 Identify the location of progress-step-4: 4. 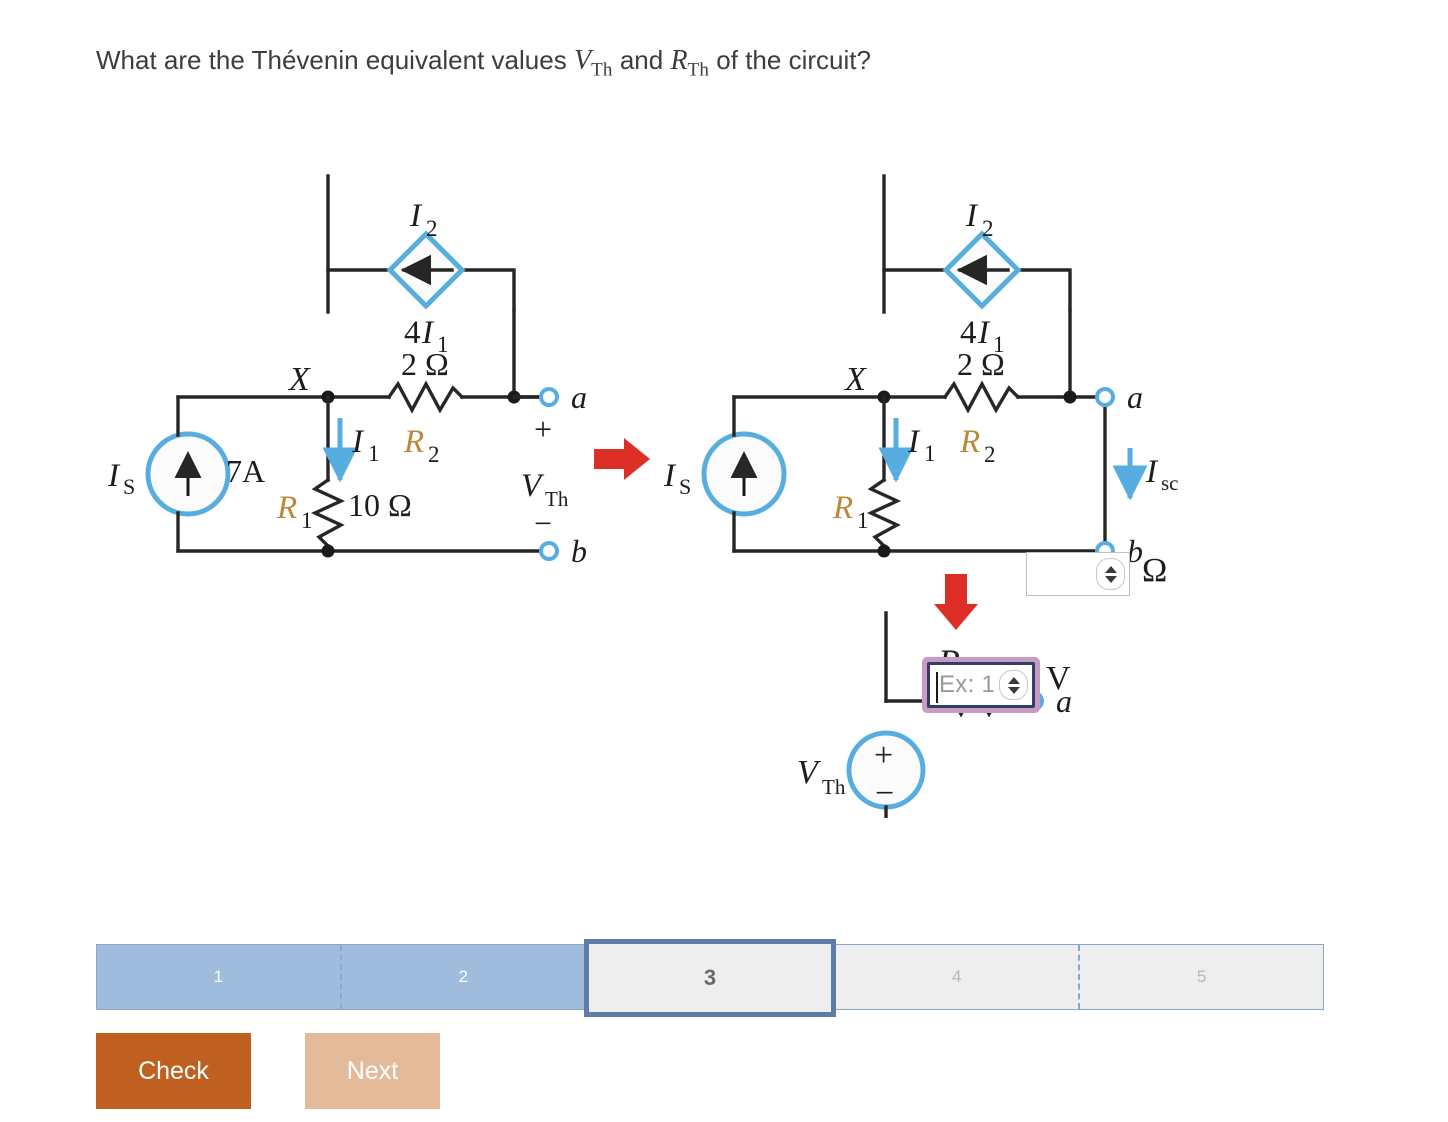
(957, 977).